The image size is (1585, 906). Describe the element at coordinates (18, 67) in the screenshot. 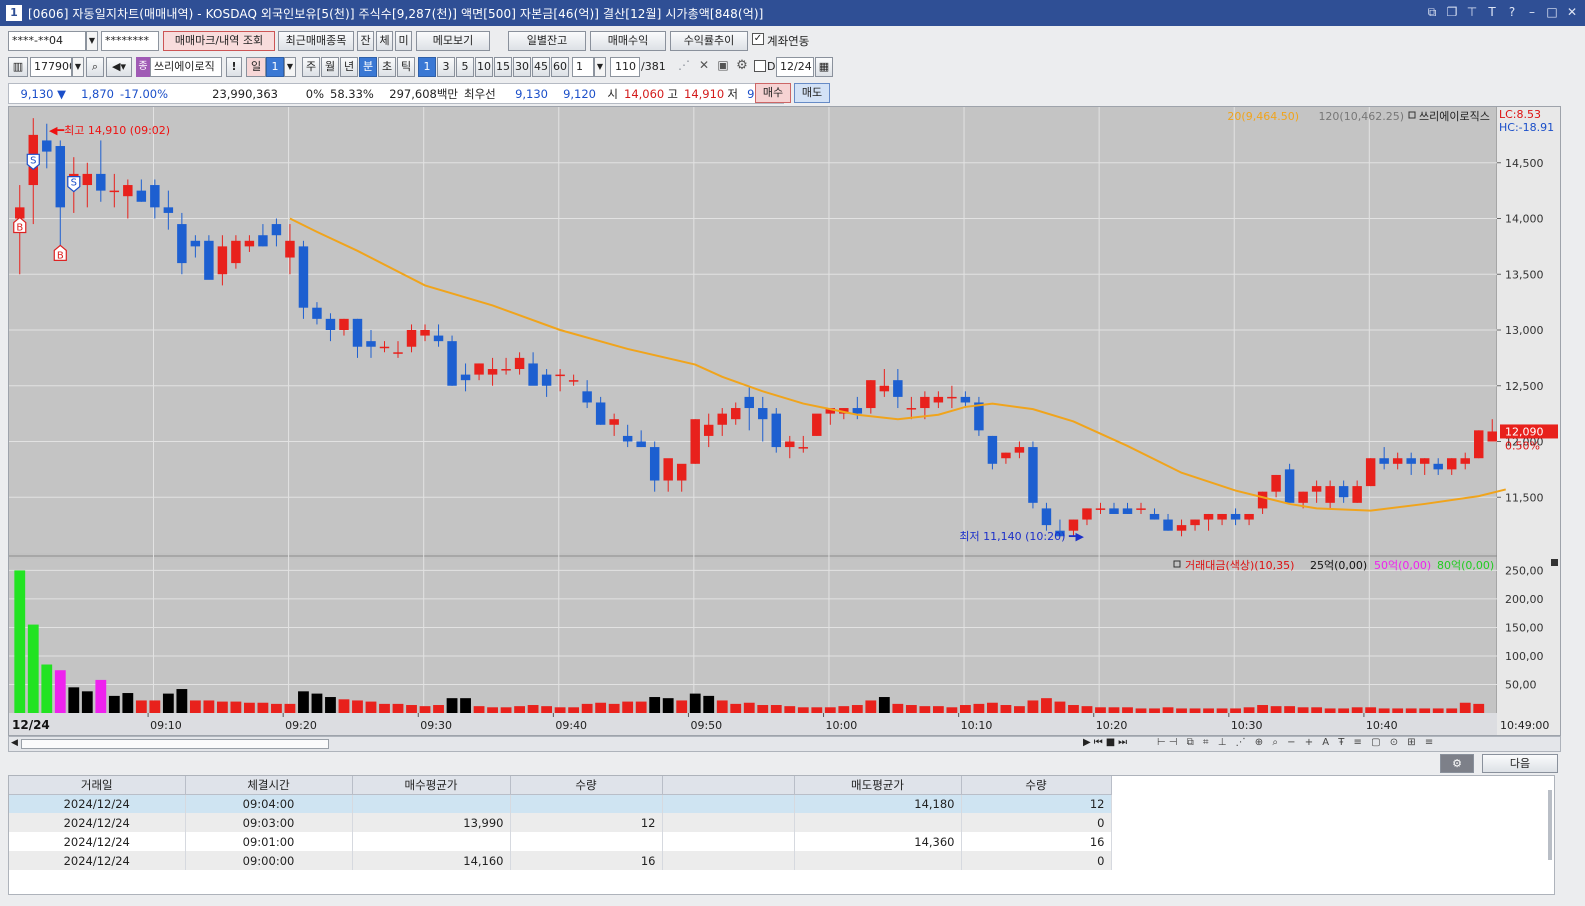

I see `stock-panel-icon: ▥` at that location.